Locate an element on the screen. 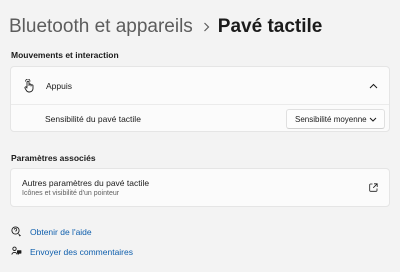 This screenshot has width=400, height=272. chevron-up-icon is located at coordinates (373, 86).